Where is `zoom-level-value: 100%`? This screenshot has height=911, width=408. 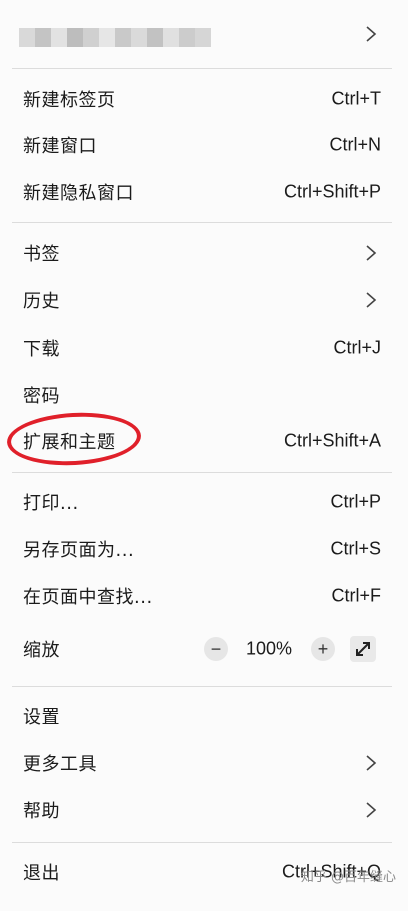
zoom-level-value: 100% is located at coordinates (269, 648).